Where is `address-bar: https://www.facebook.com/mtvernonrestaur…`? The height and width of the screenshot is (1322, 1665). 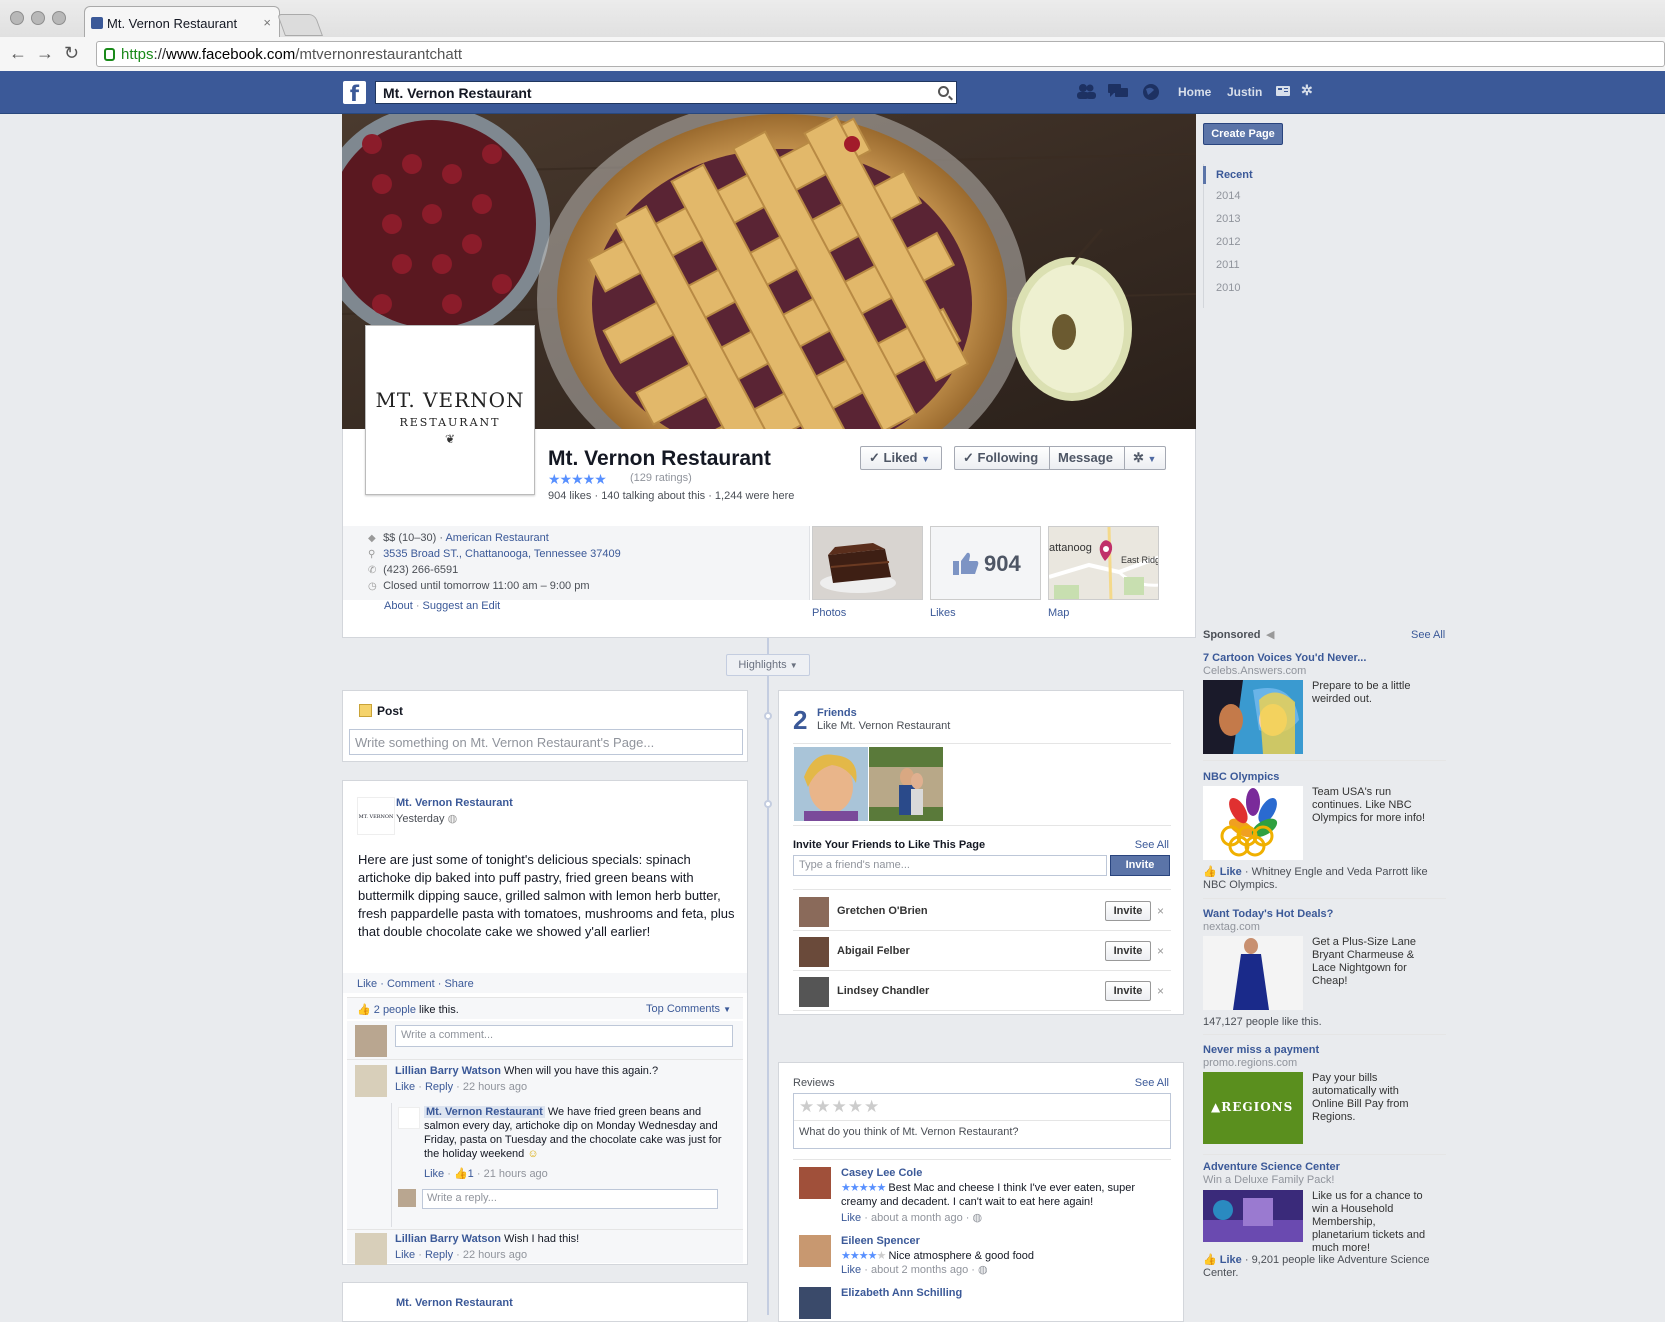
address-bar: https://www.facebook.com/mtvernonrestaur… is located at coordinates (880, 54).